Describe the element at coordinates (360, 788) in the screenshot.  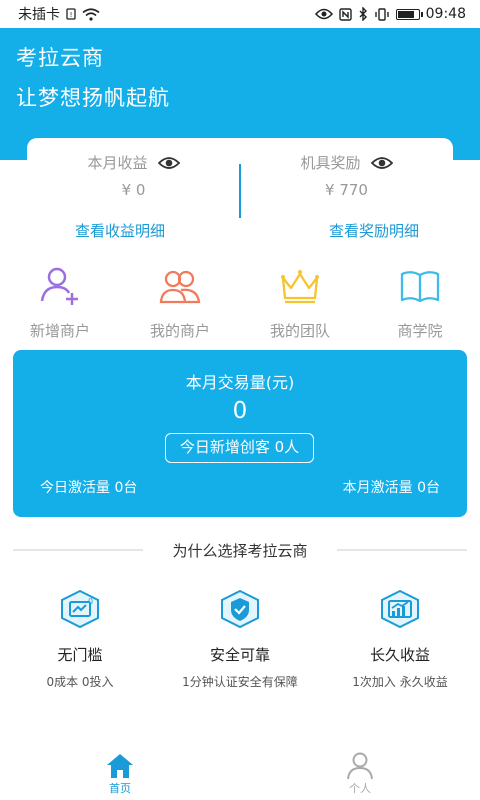
I see `tab-label: 个人` at that location.